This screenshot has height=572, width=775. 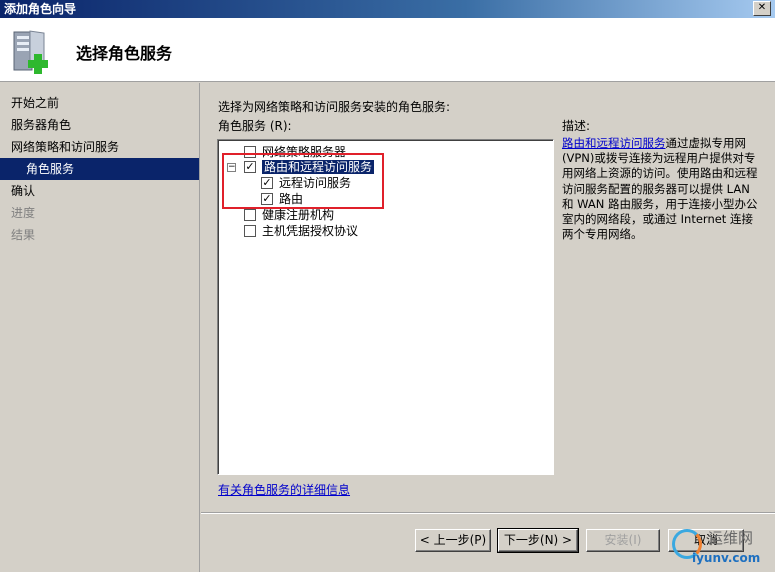 What do you see at coordinates (301, 231) in the screenshot?
I see `list-item: 主机凭据授权协议` at bounding box center [301, 231].